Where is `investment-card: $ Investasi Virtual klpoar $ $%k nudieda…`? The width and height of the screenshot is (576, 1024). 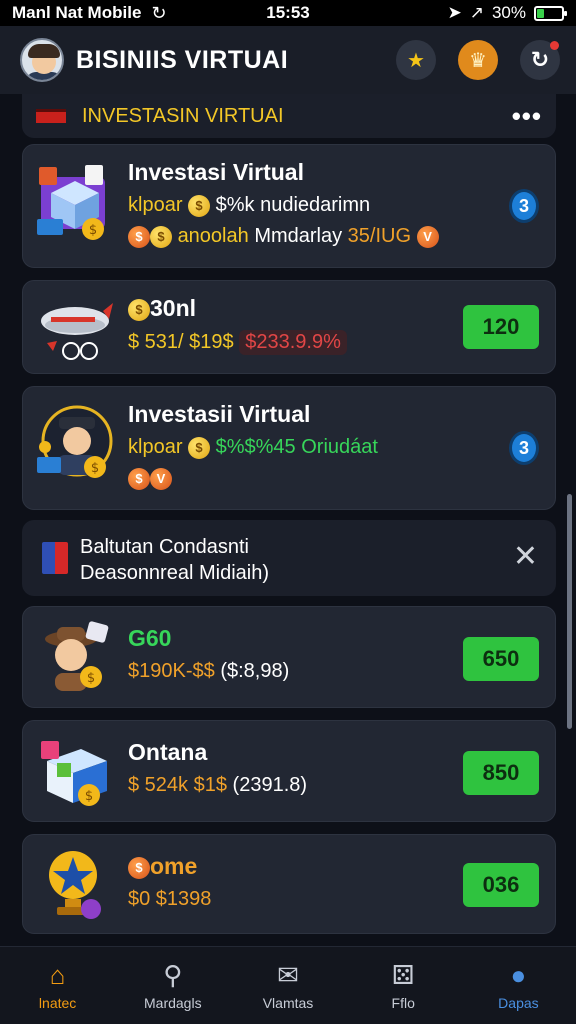 investment-card: $ Investasi Virtual klpoar $ $%k nudieda… is located at coordinates (289, 206).